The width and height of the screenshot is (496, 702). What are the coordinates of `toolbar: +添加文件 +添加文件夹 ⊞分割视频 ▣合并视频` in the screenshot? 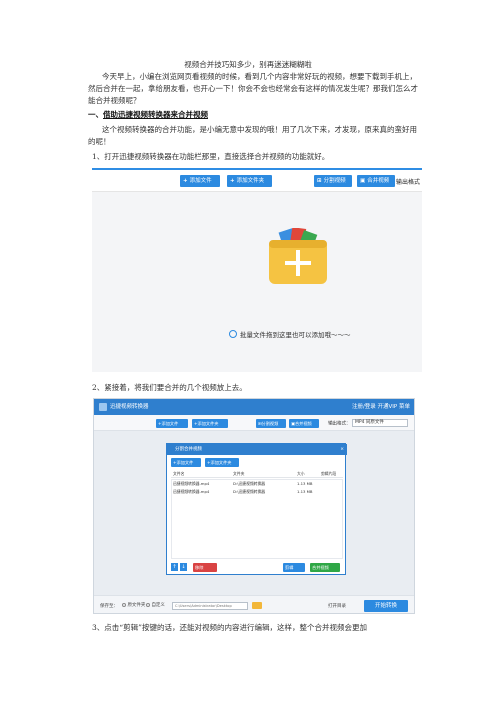 It's located at (257, 181).